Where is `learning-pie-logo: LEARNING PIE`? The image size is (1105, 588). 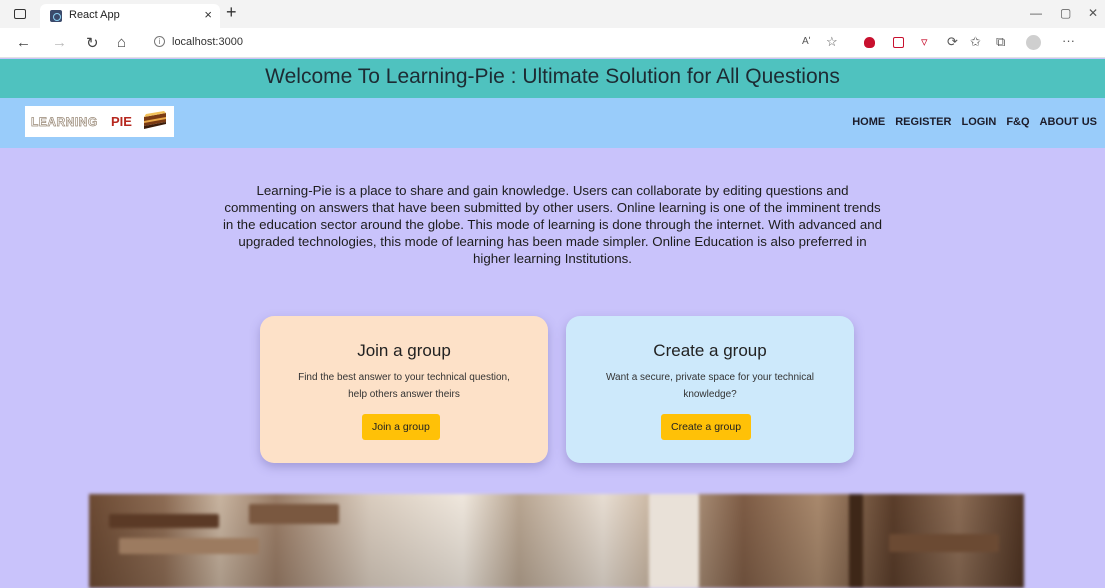
learning-pie-logo: LEARNING PIE is located at coordinates (99, 121).